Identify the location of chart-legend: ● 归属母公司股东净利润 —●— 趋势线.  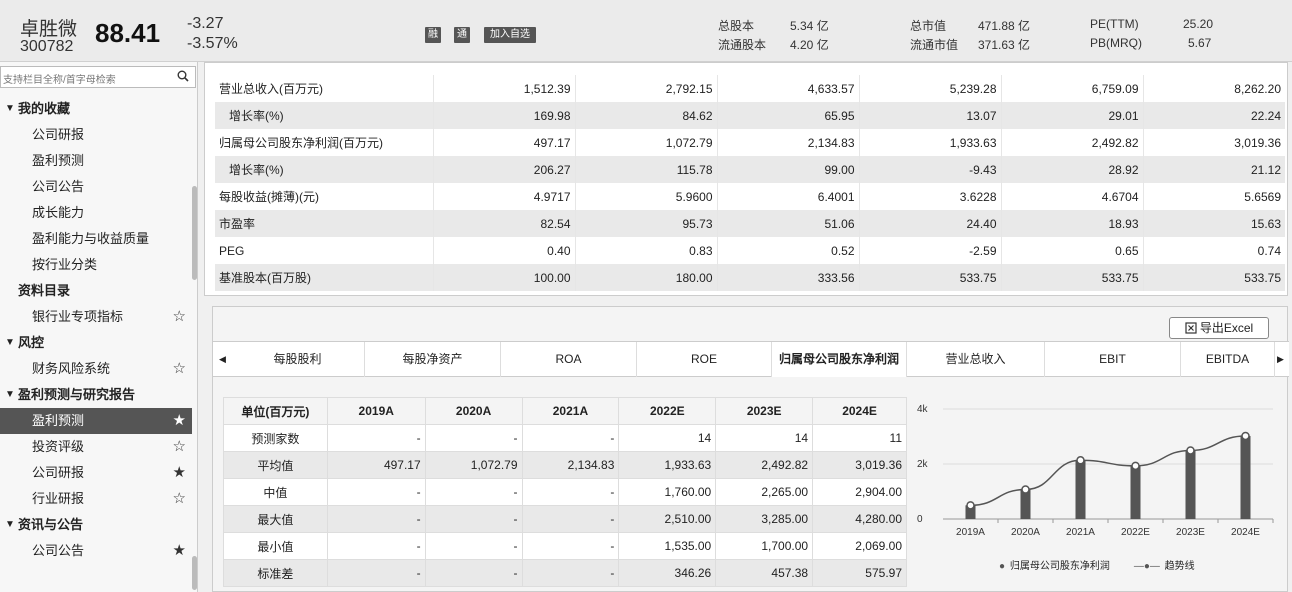
(1109, 564).